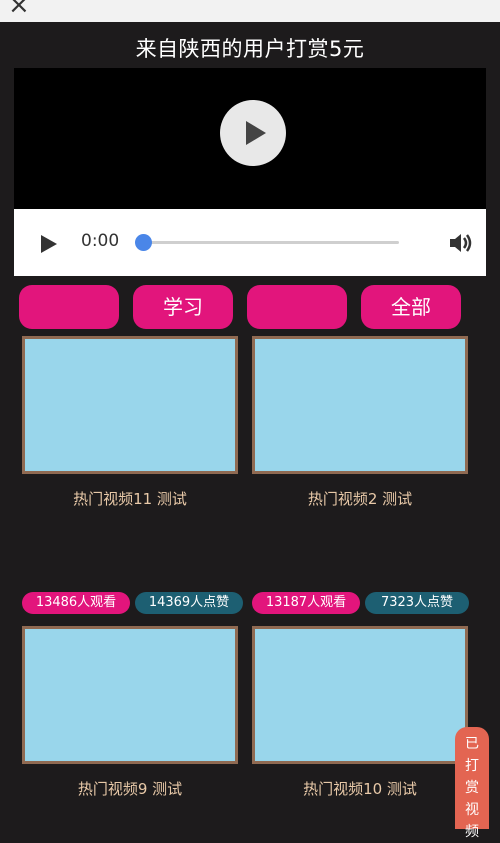 The image size is (500, 843). Describe the element at coordinates (460, 243) in the screenshot. I see `volume-icon` at that location.